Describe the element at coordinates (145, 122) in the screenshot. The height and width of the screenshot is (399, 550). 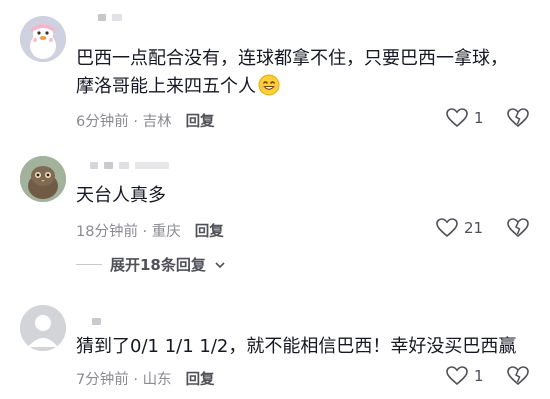
I see `comment-meta: 6分钟前 · 吉林 回复` at that location.